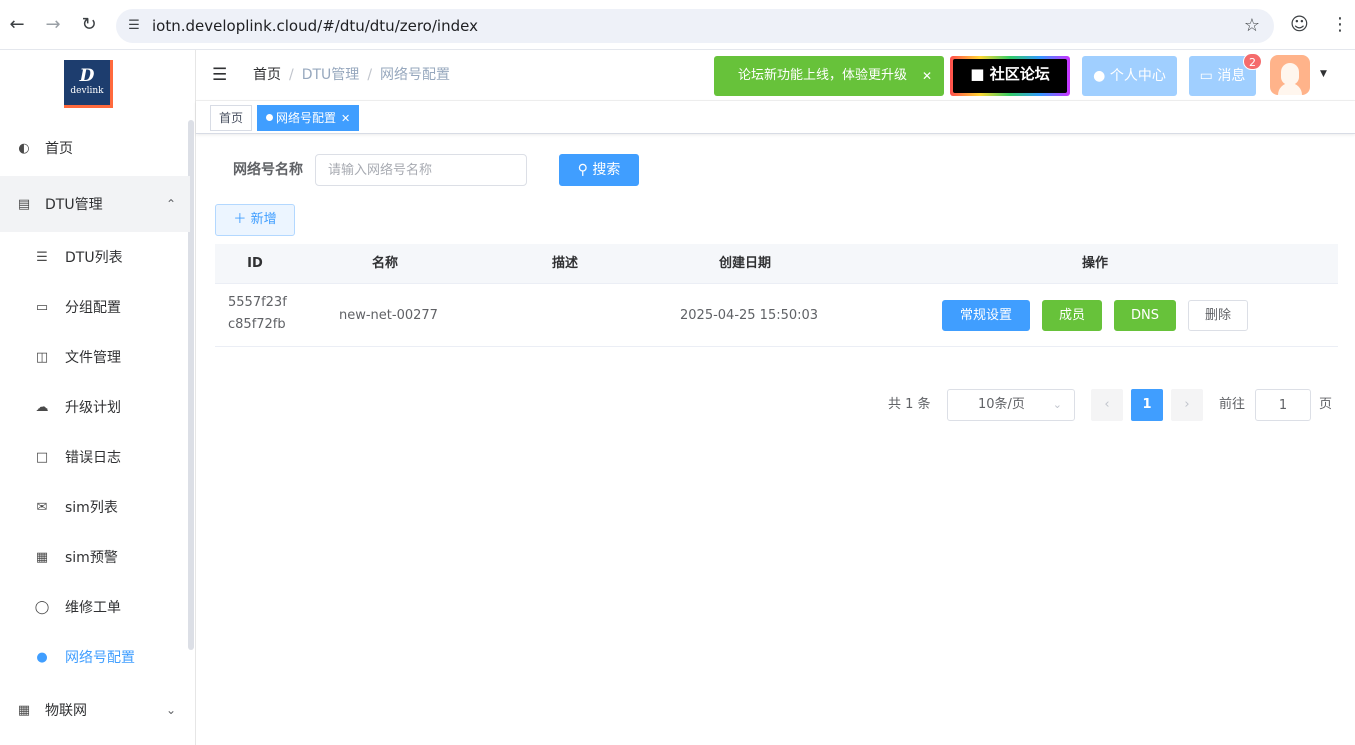 This screenshot has height=745, width=1355. Describe the element at coordinates (89, 25) in the screenshot. I see `reload-icon: ↻` at that location.